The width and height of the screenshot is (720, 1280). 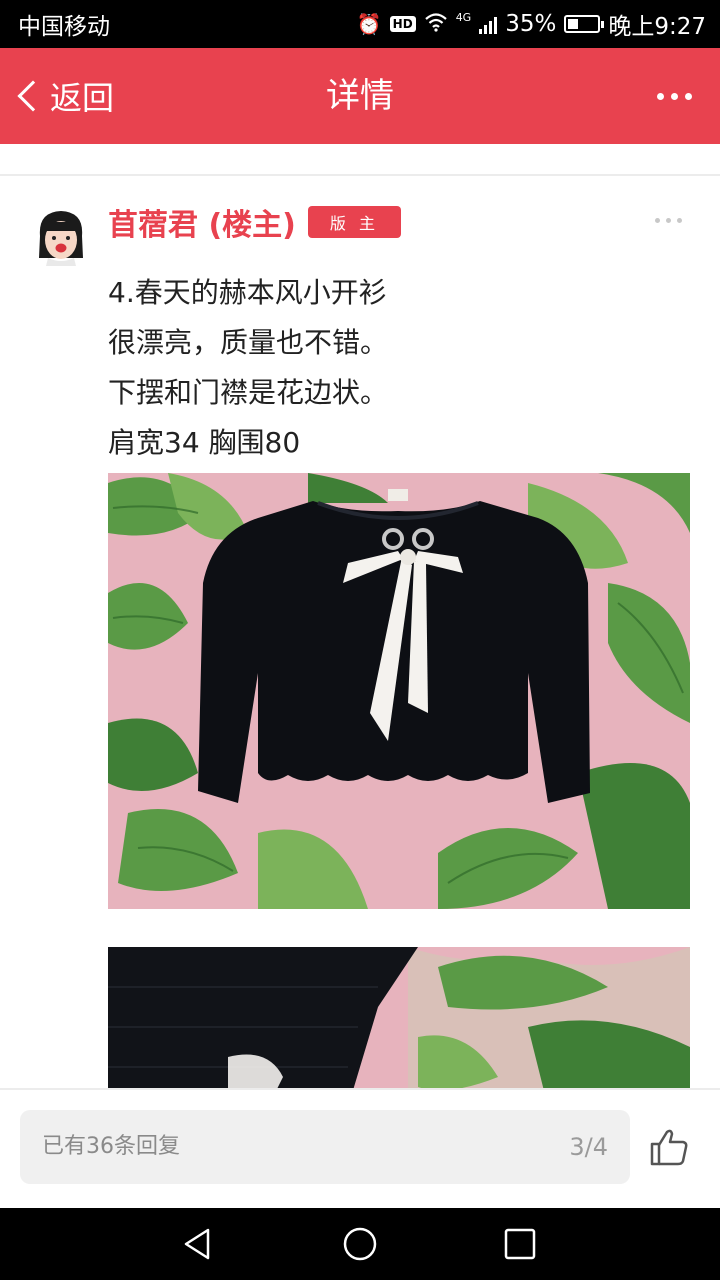 I want to click on author-avatar, so click(x=61, y=236).